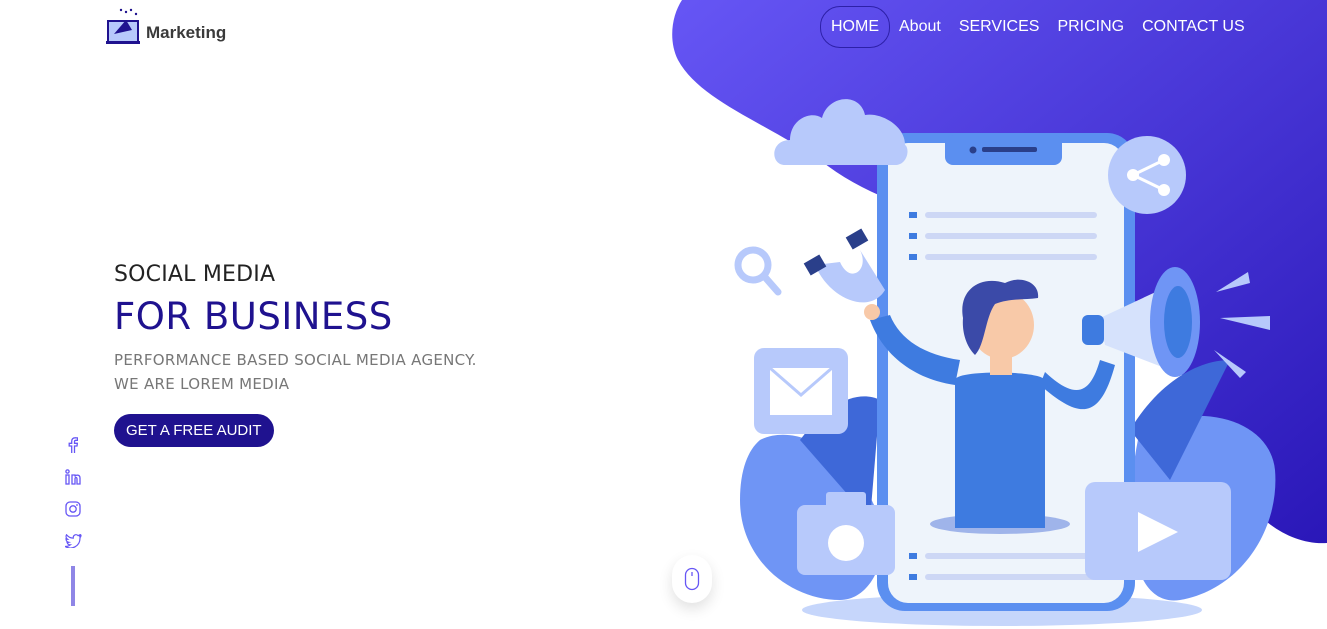  Describe the element at coordinates (73, 445) in the screenshot. I see `facebook-icon` at that location.